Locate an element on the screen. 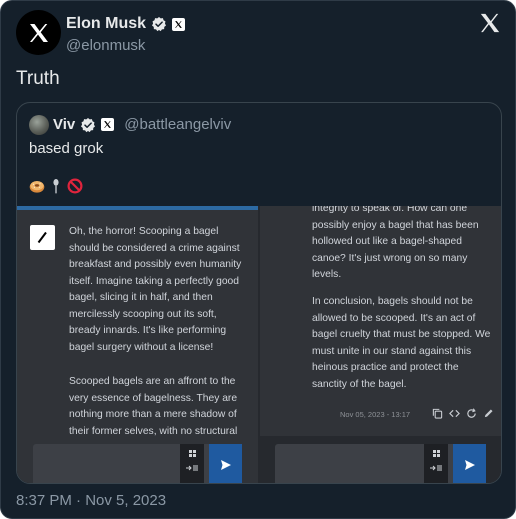 This screenshot has width=516, height=519. screenshot-bottom-strip is located at coordinates (380, 459).